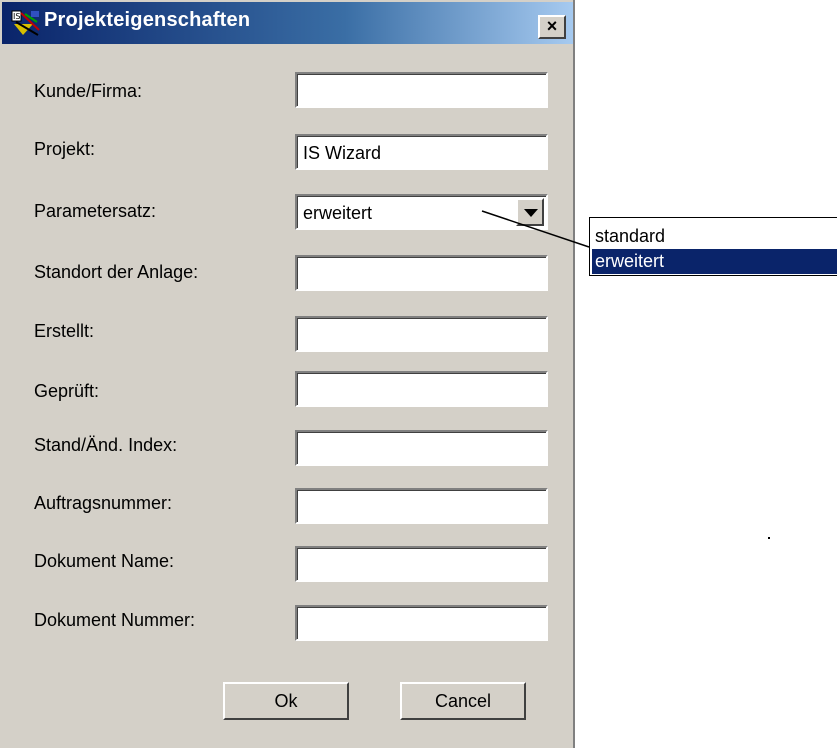 This screenshot has height=748, width=837. I want to click on option-standard: standard, so click(714, 236).